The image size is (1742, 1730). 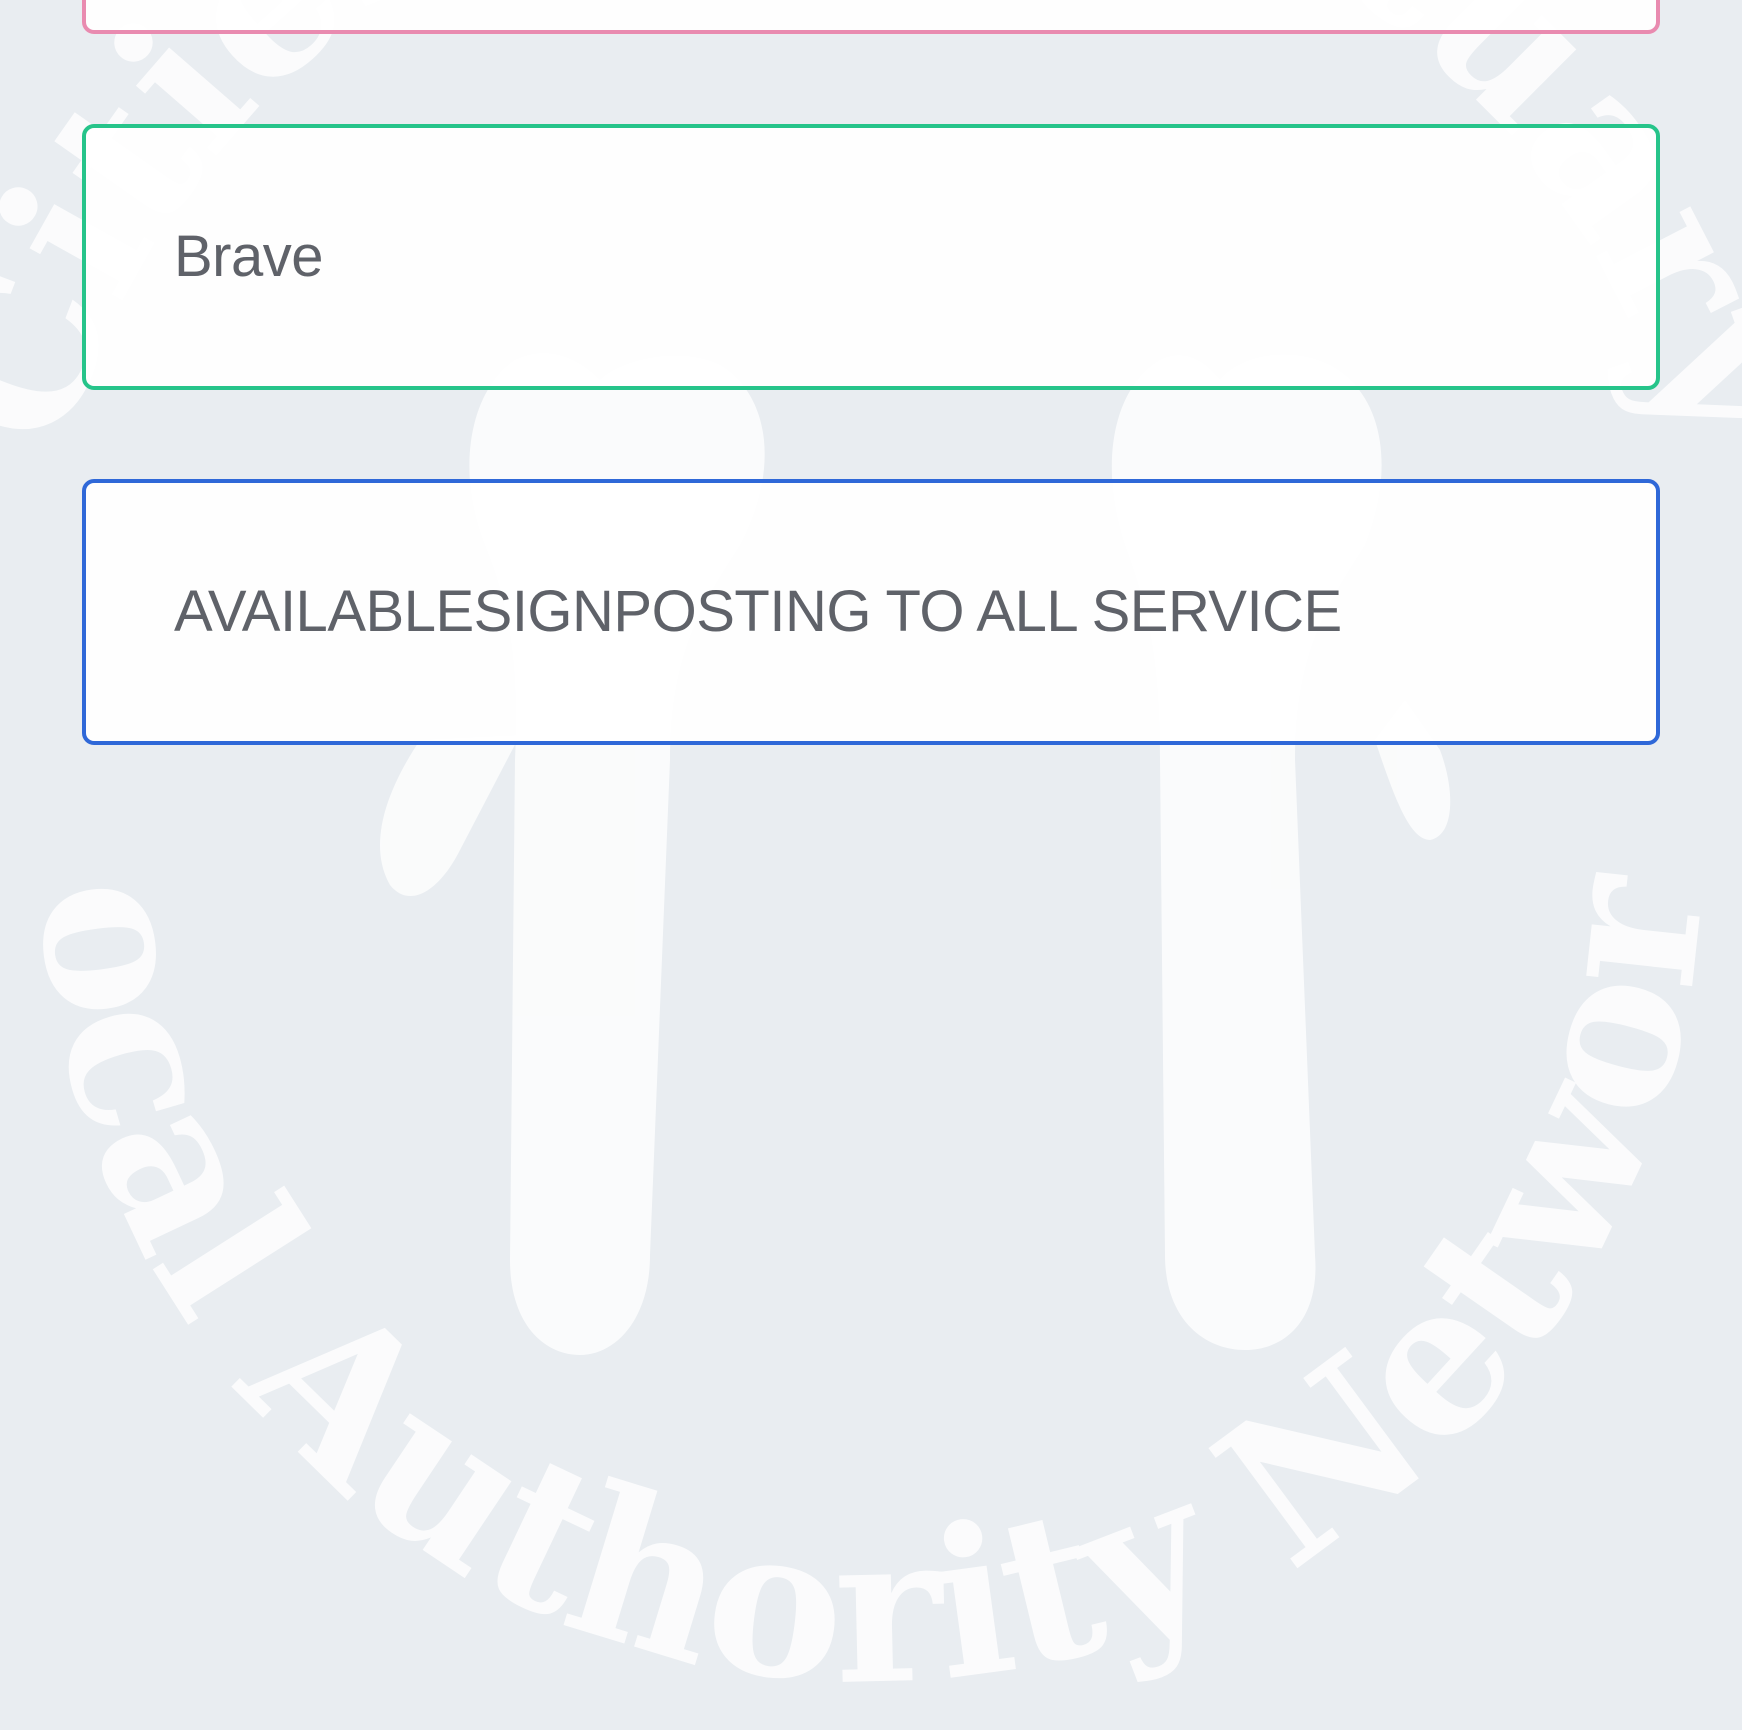 I want to click on brave-option-label: Brave, so click(x=249, y=256).